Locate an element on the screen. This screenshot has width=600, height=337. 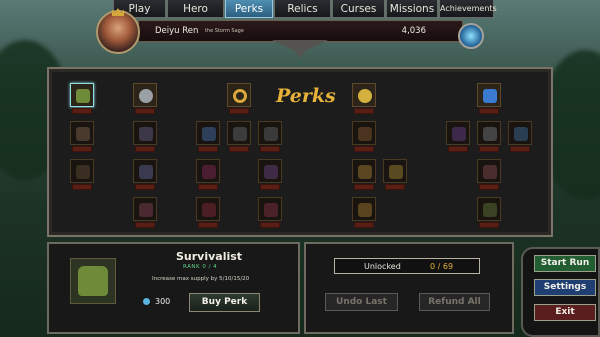
potion-icon is located at coordinates (146, 172).